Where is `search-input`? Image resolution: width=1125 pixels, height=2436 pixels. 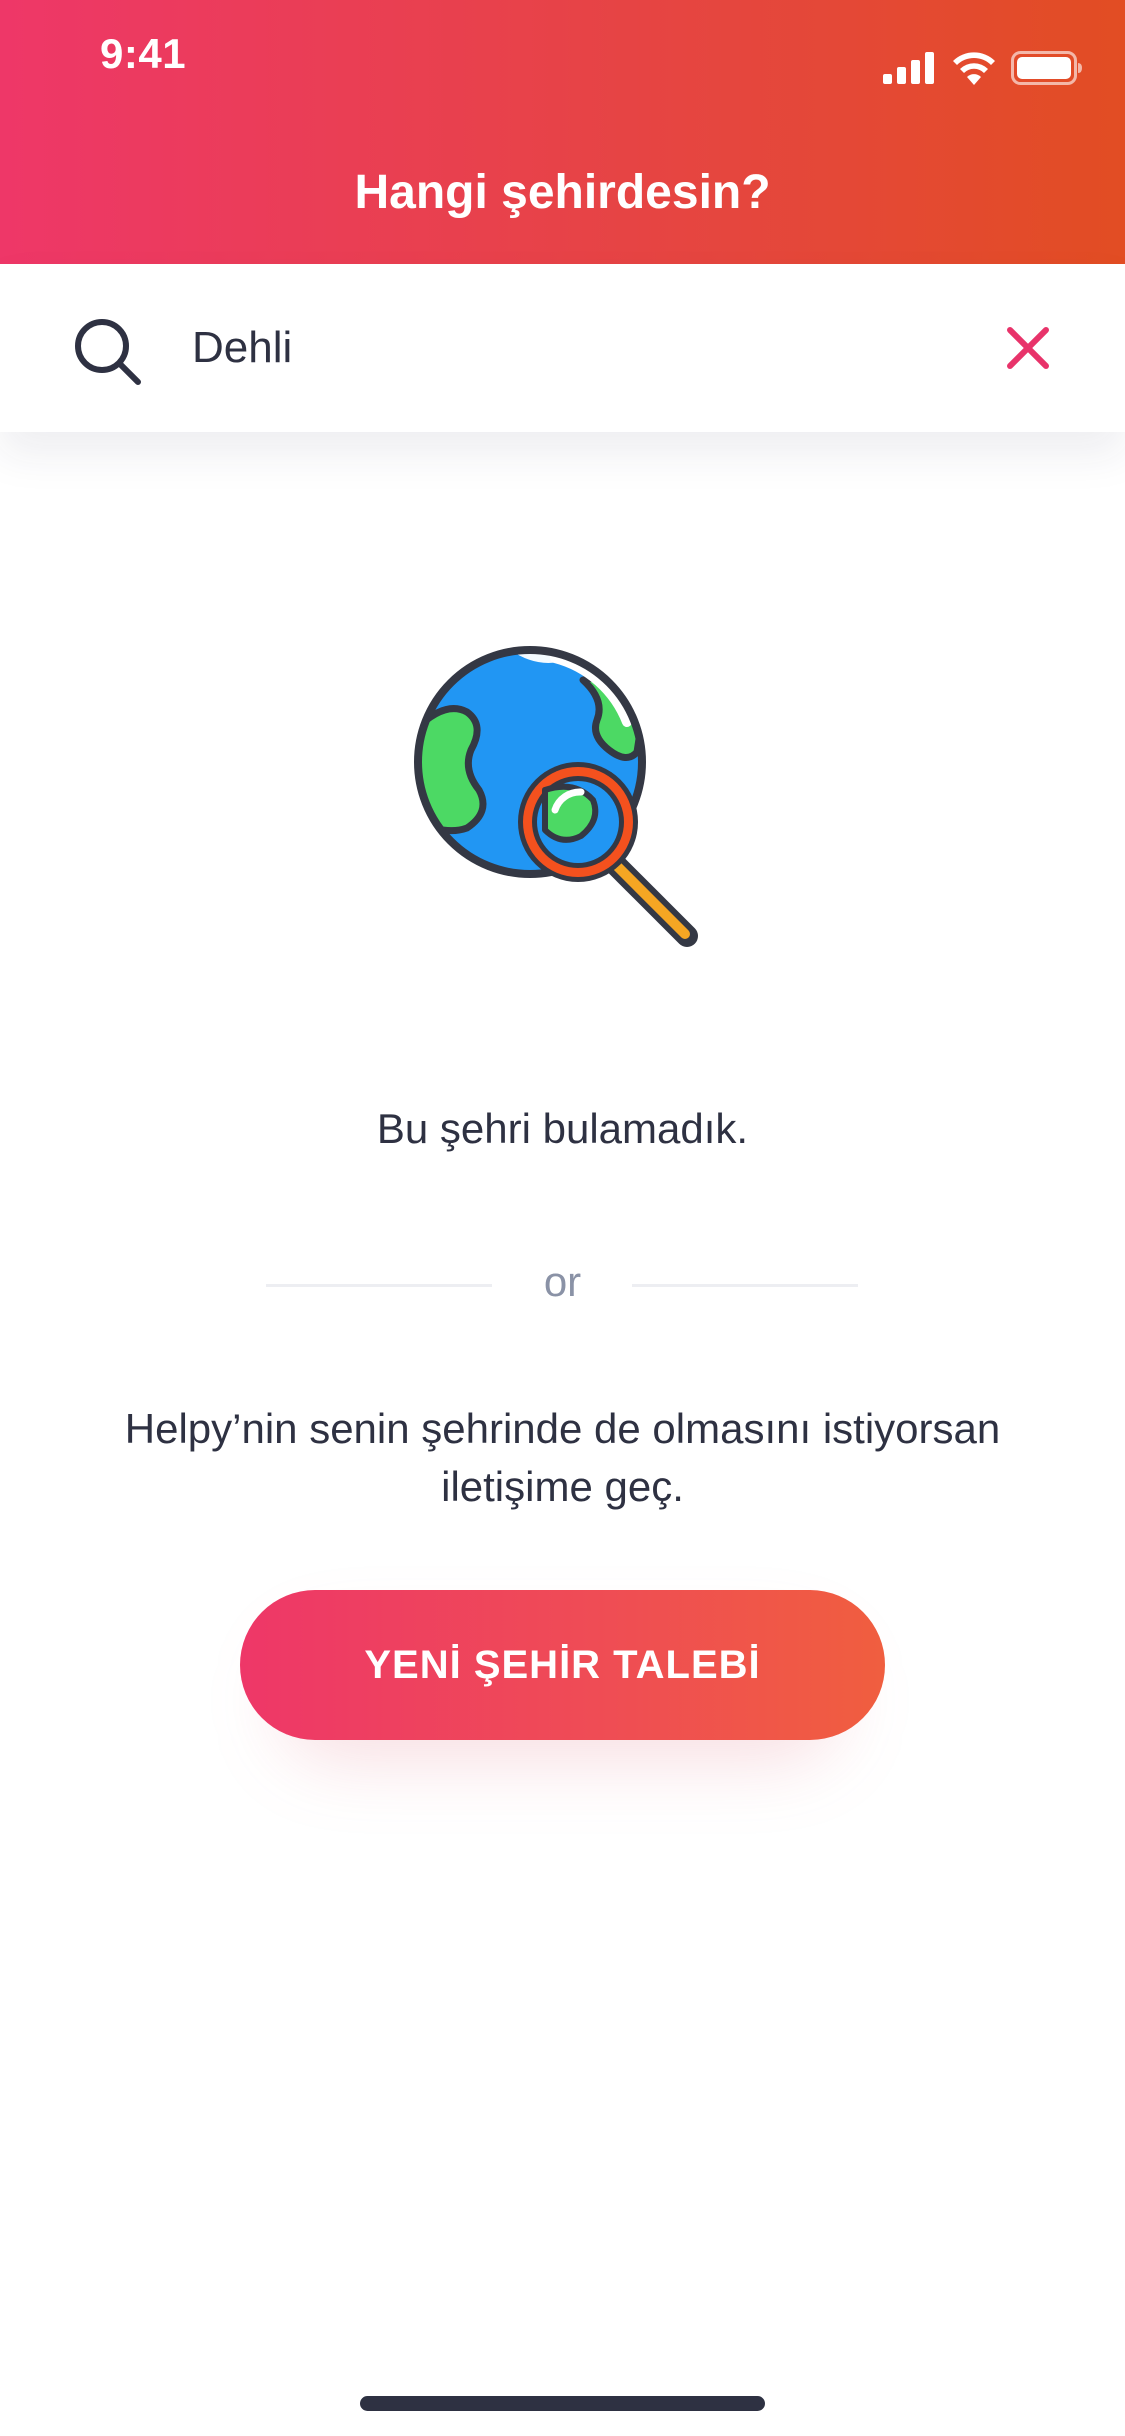 search-input is located at coordinates (582, 348).